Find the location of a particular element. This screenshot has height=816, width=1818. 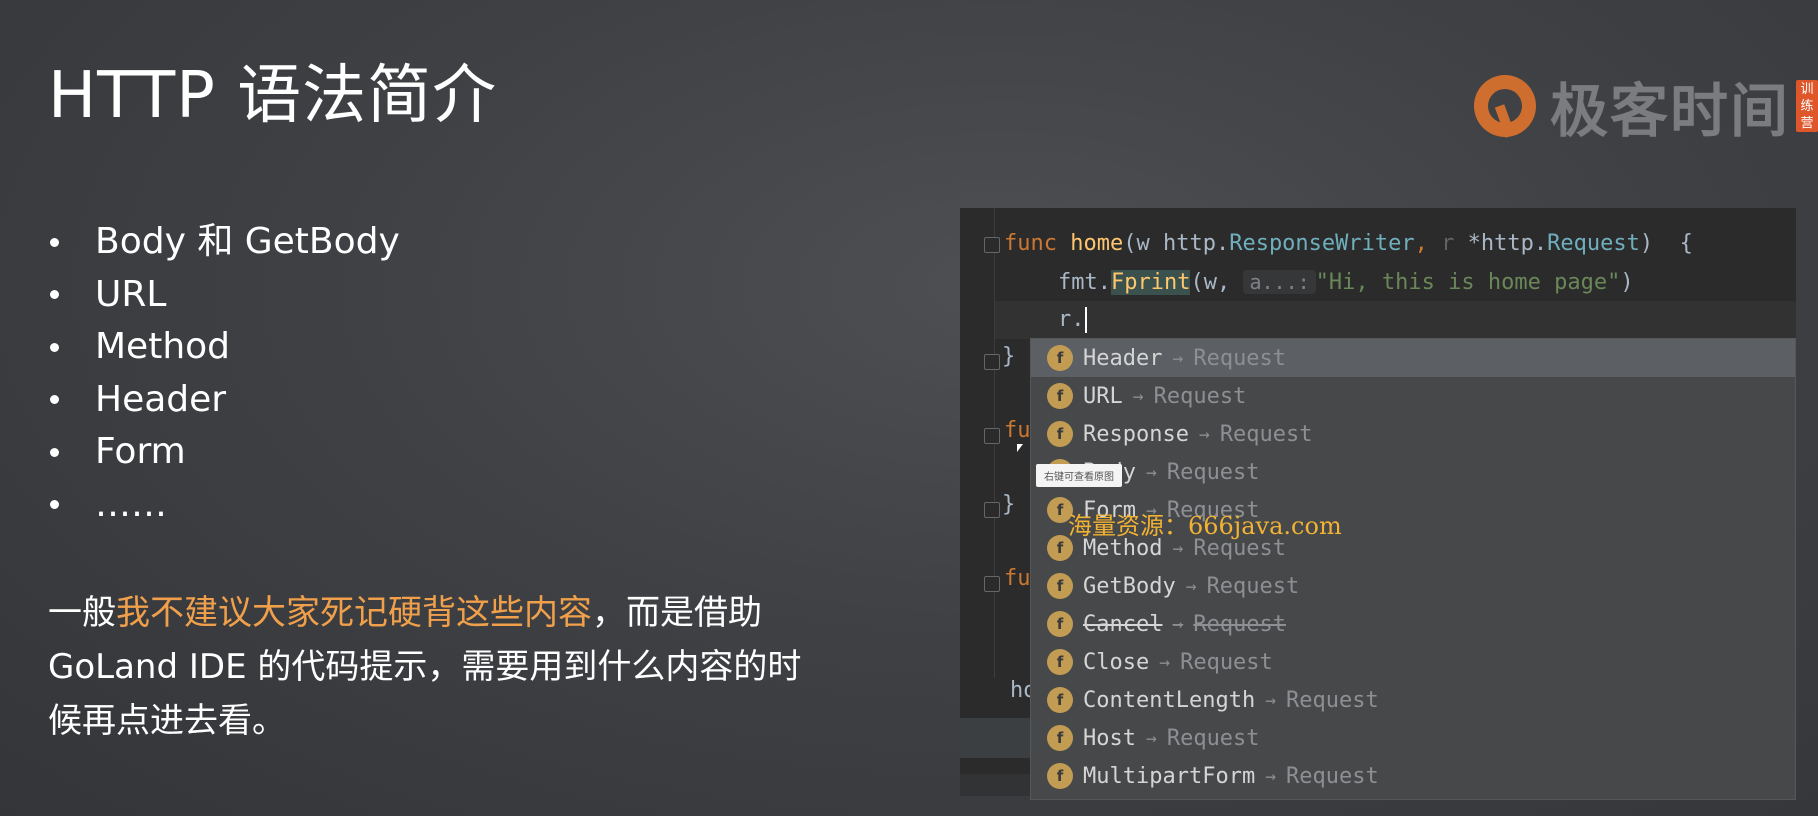

text-caret is located at coordinates (1085, 320).